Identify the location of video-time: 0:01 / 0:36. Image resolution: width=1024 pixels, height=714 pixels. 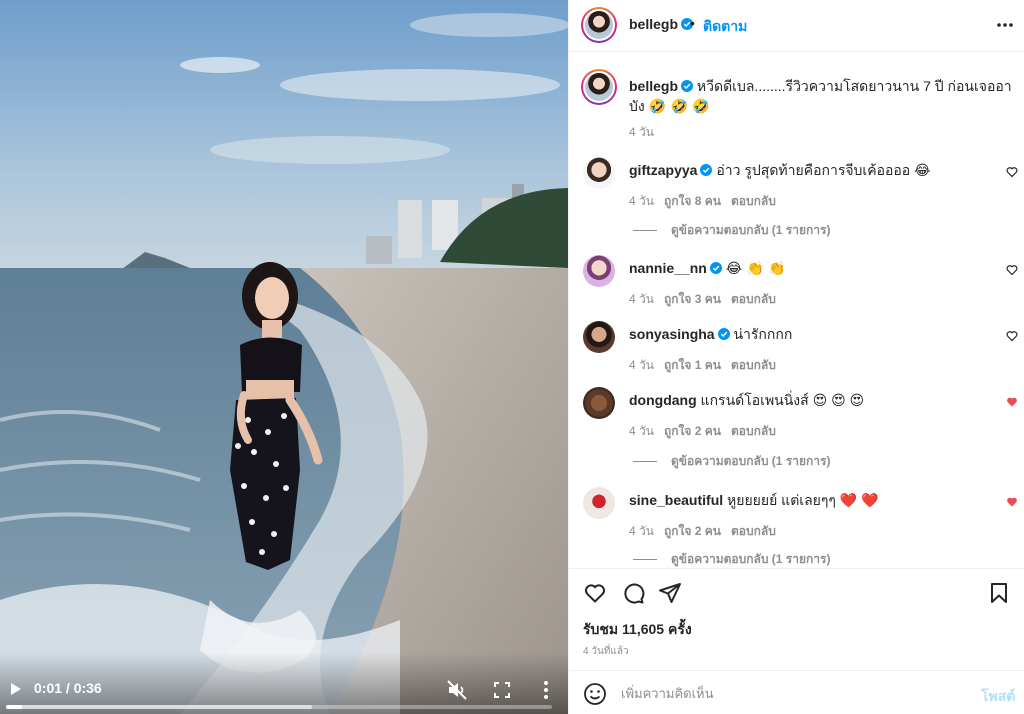
(68, 688).